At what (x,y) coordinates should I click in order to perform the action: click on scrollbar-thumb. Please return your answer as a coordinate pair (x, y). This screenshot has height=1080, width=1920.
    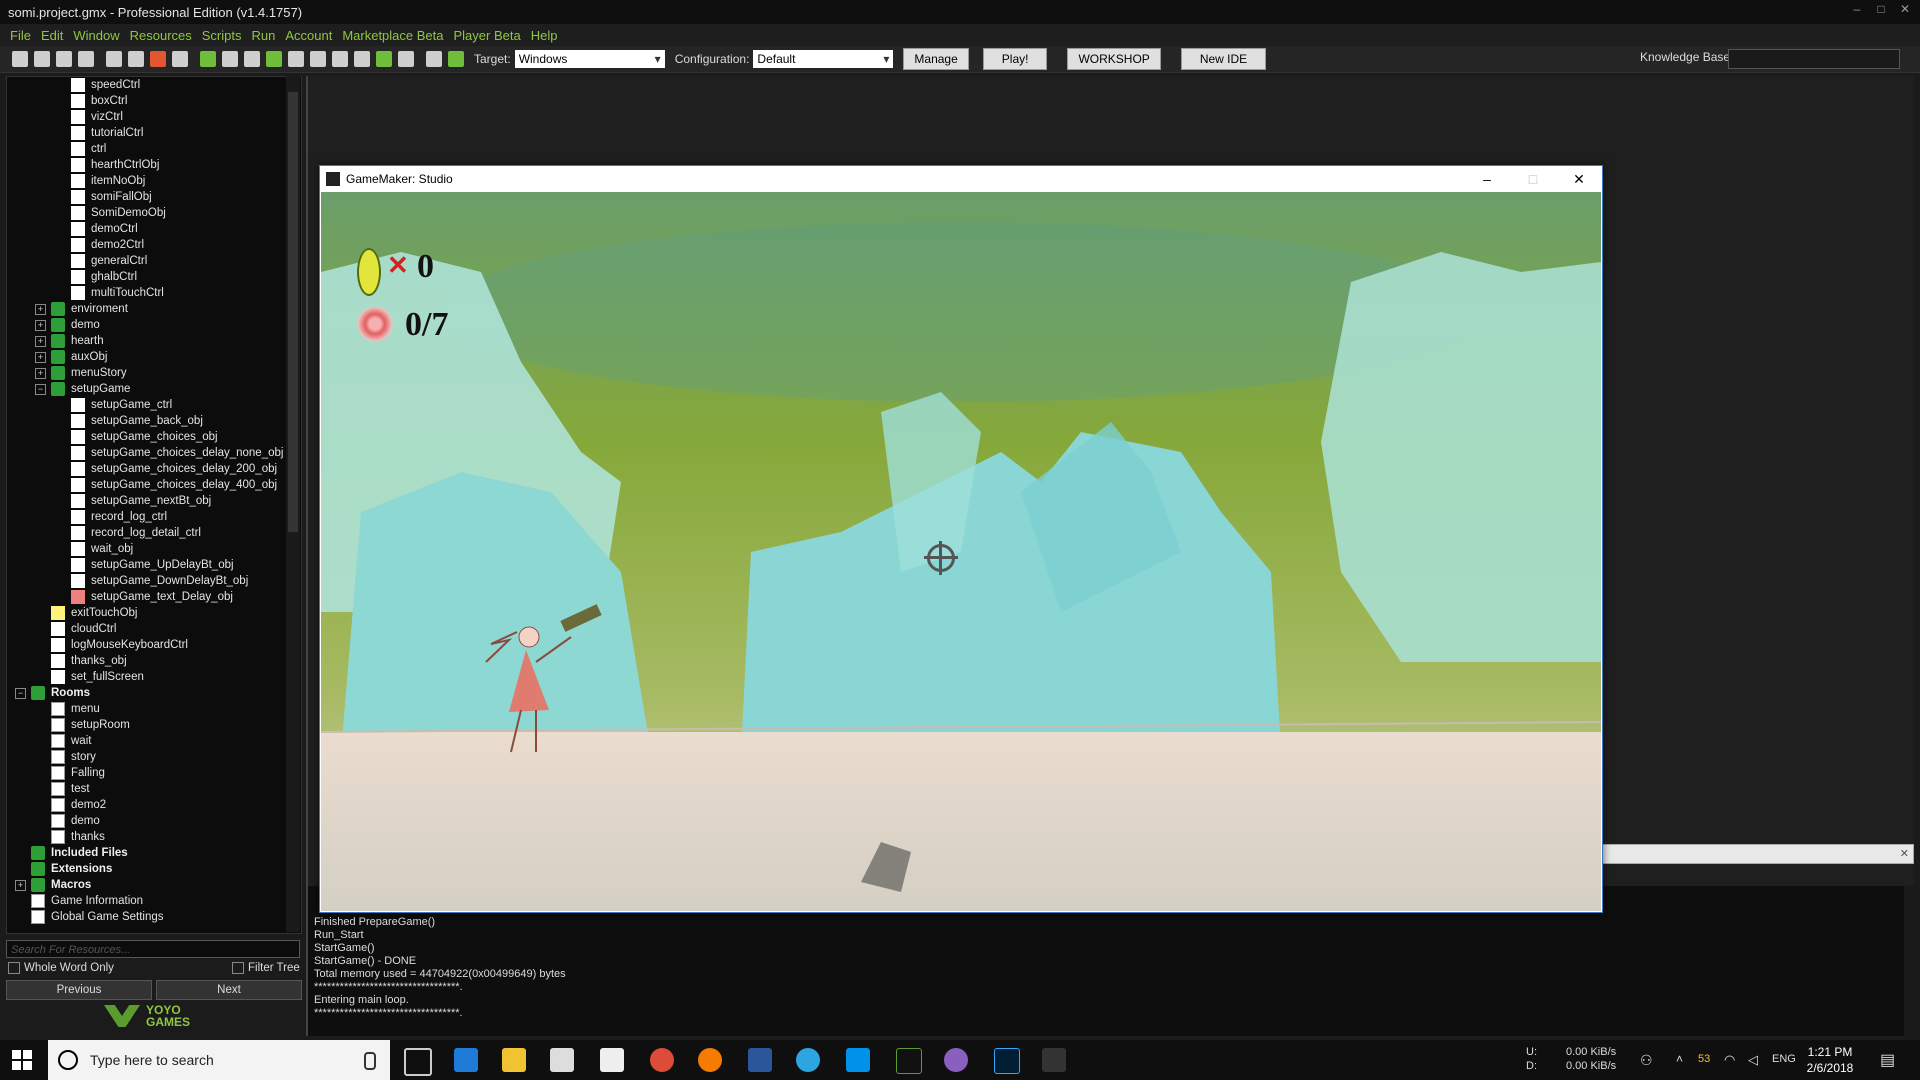
    Looking at the image, I should click on (293, 312).